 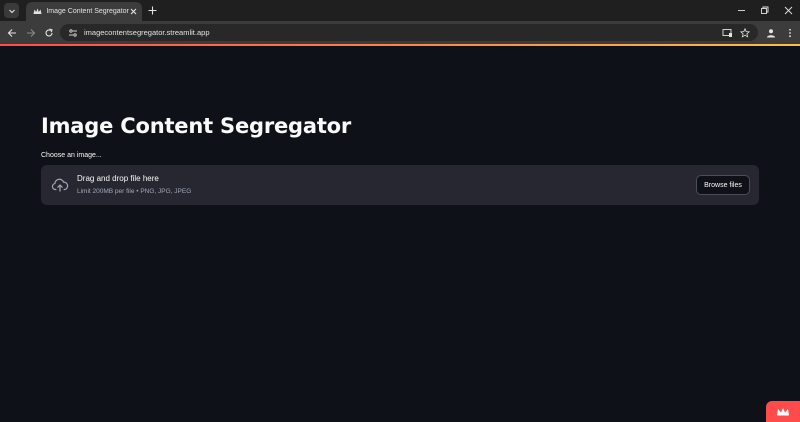 I want to click on restore-button, so click(x=764, y=10).